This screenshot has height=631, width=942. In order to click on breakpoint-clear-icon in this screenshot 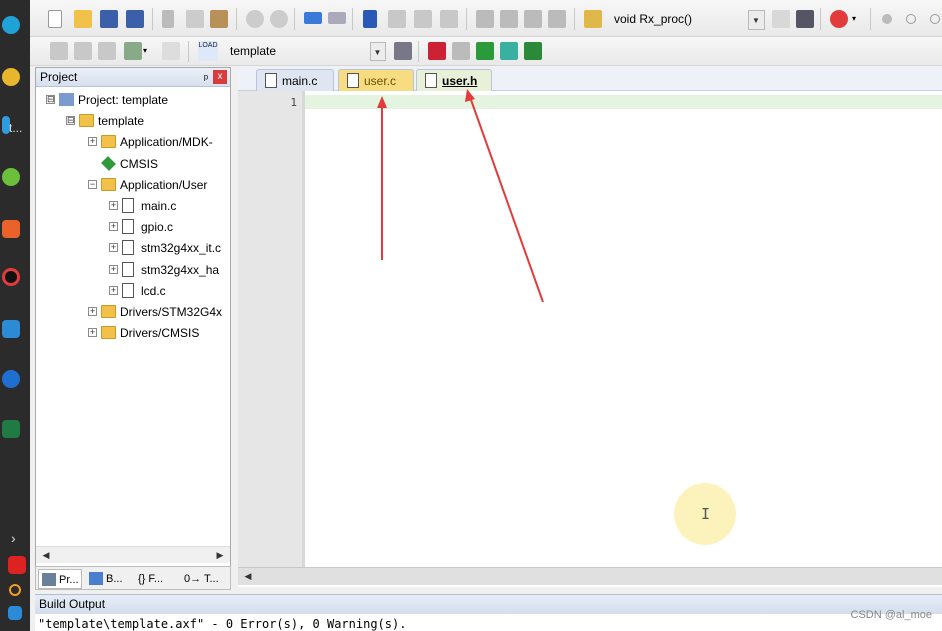, I will do `click(935, 19)`.